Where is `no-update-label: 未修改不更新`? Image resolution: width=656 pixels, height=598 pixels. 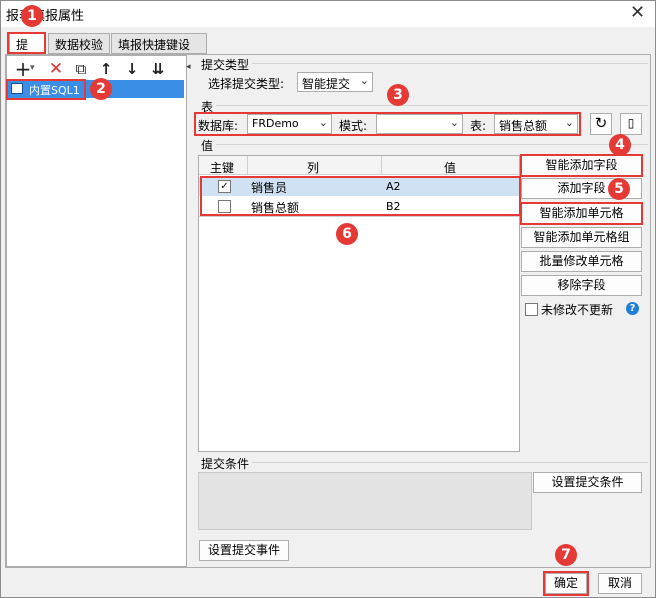
no-update-label: 未修改不更新 is located at coordinates (577, 310).